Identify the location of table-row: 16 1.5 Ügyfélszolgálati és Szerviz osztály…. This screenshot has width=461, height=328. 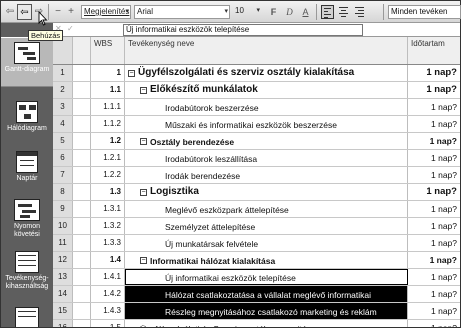
(256, 323).